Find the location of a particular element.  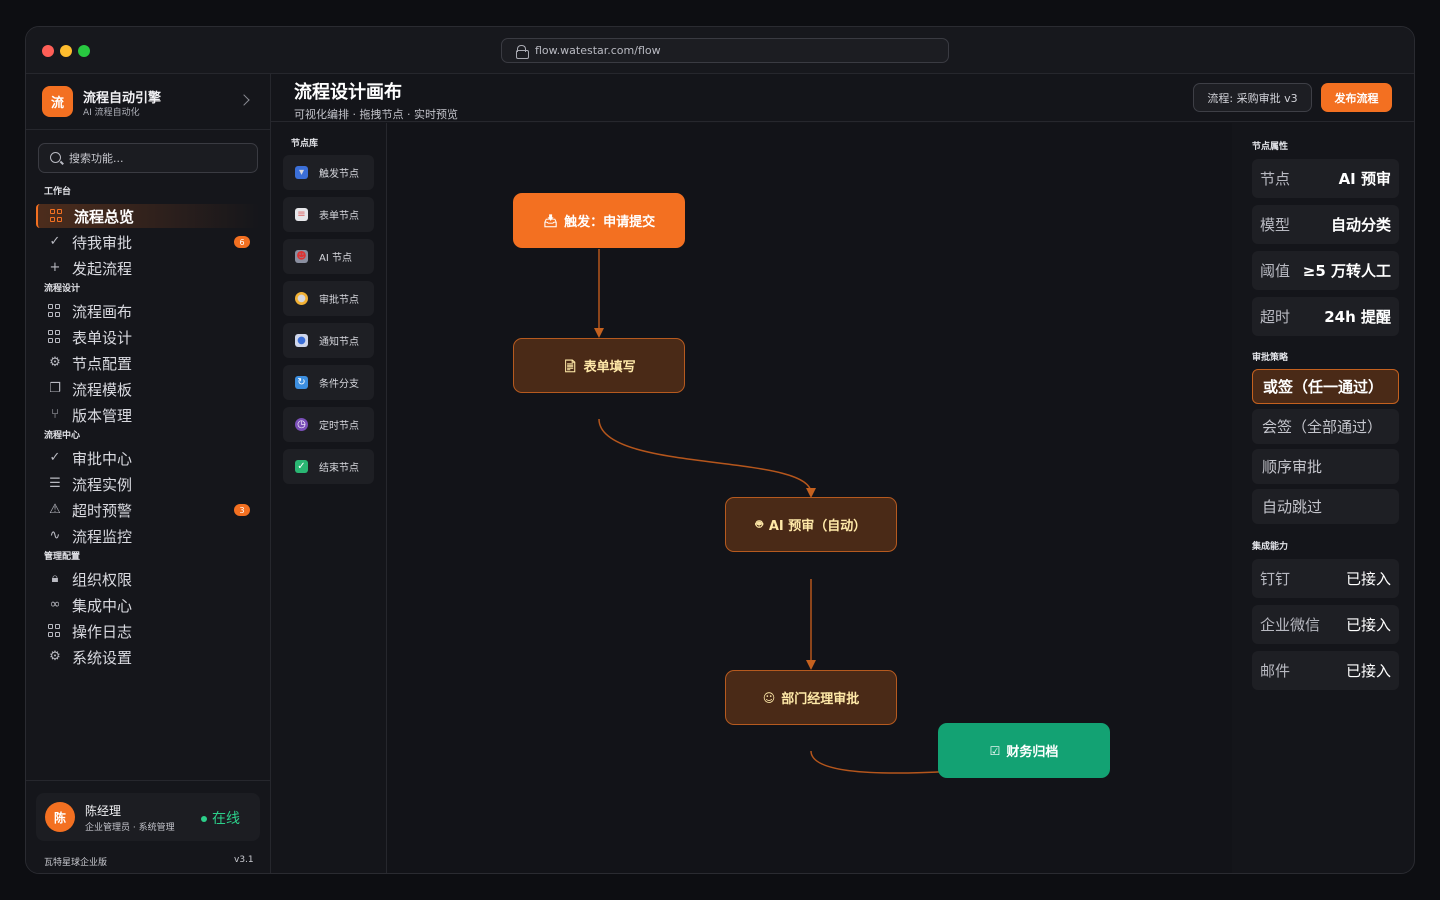

palette-item-timer: ◷ 定时节点 is located at coordinates (328, 424).